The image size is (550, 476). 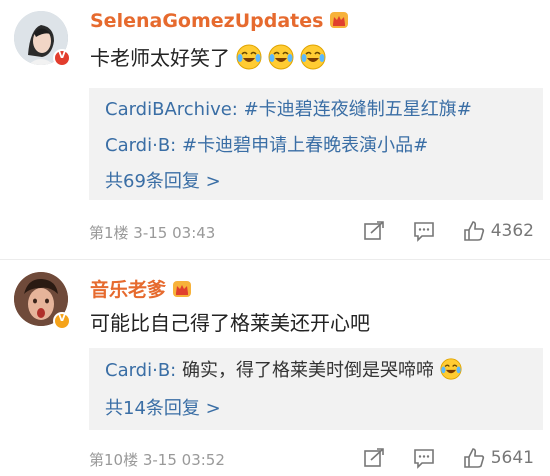 I want to click on floor-and-time: 第1楼 3-15 03:43, so click(x=152, y=233).